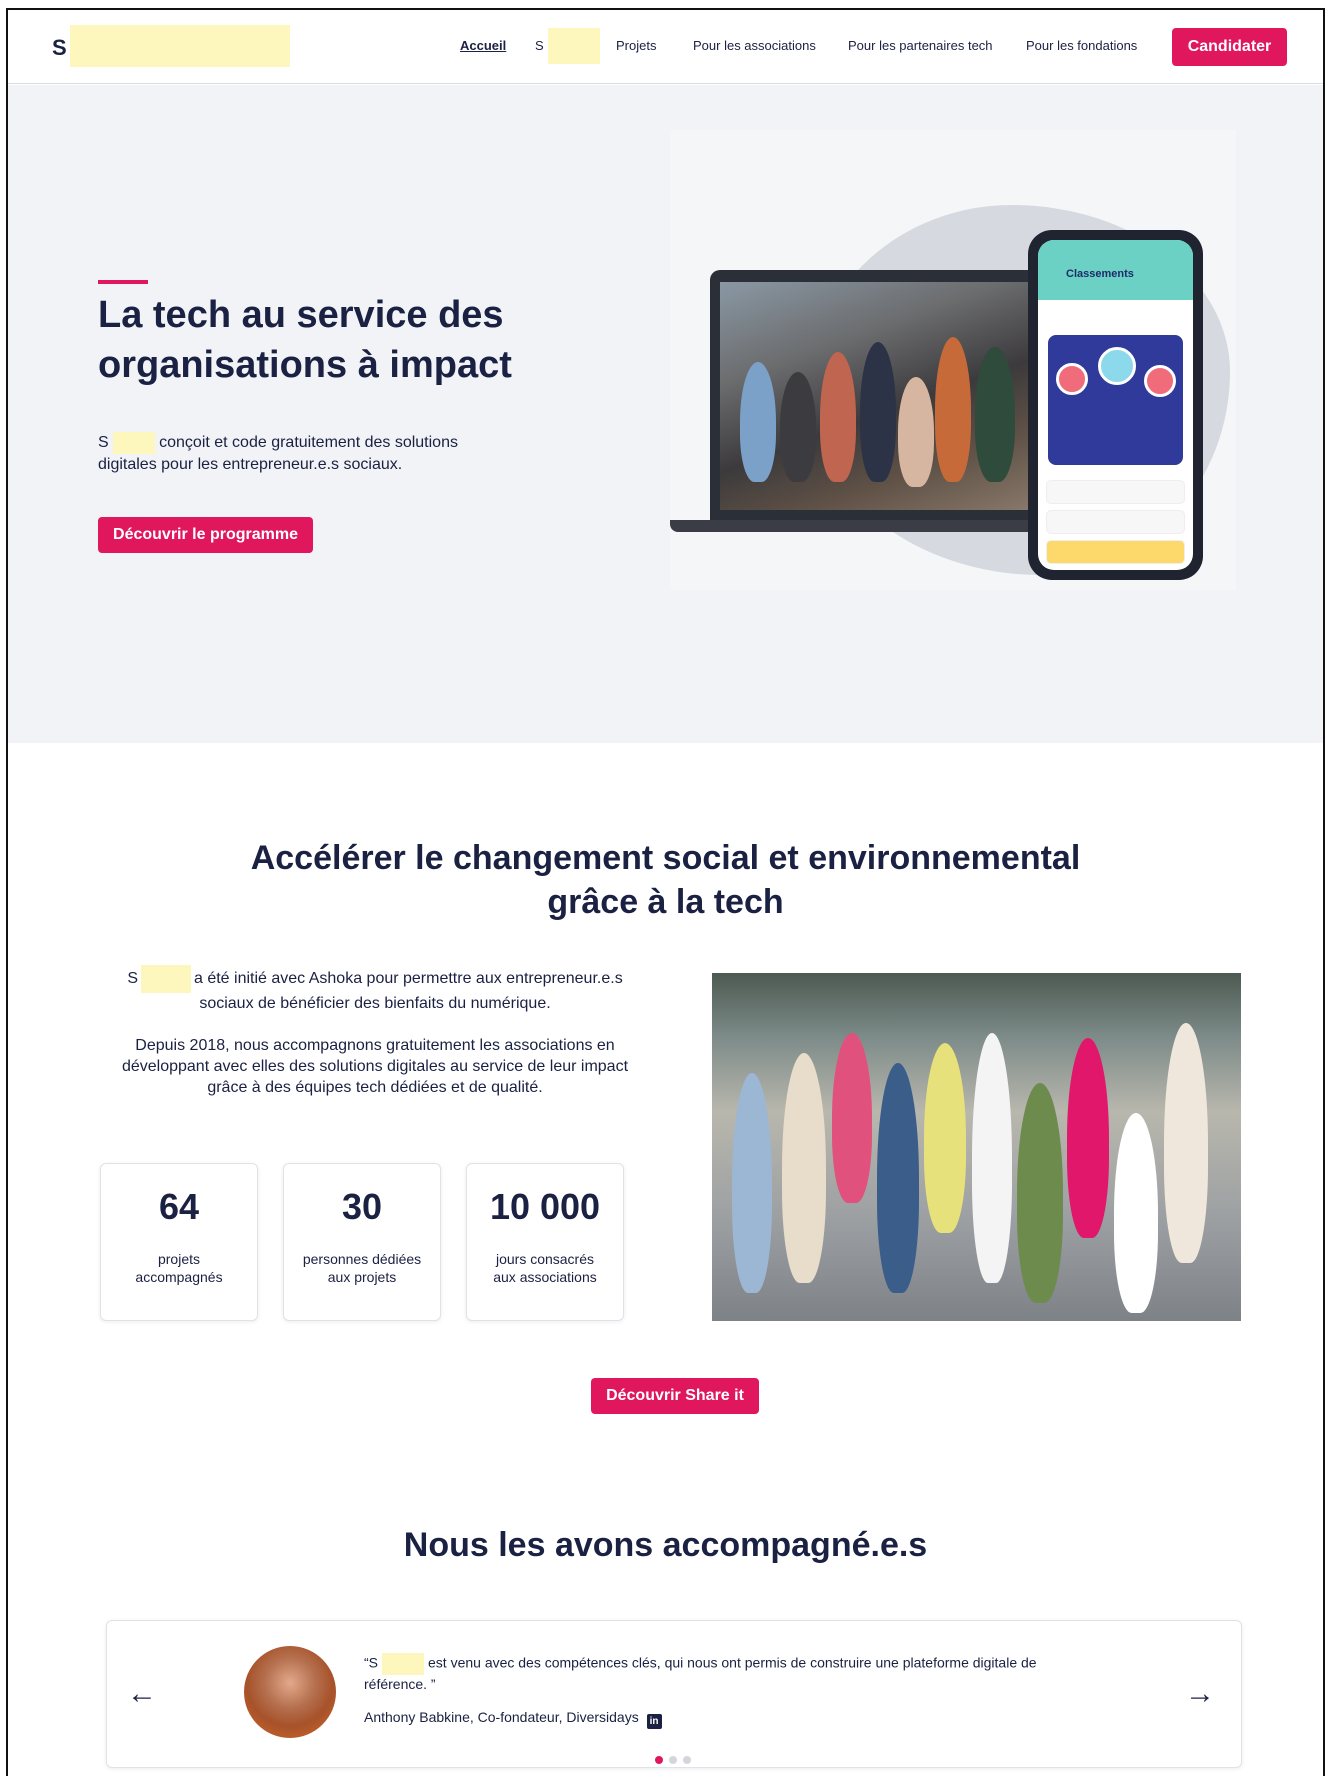 This screenshot has width=1329, height=1778. What do you see at coordinates (545, 1242) in the screenshot?
I see `stat-card-days: 10 000 jours consacrés aux associations` at bounding box center [545, 1242].